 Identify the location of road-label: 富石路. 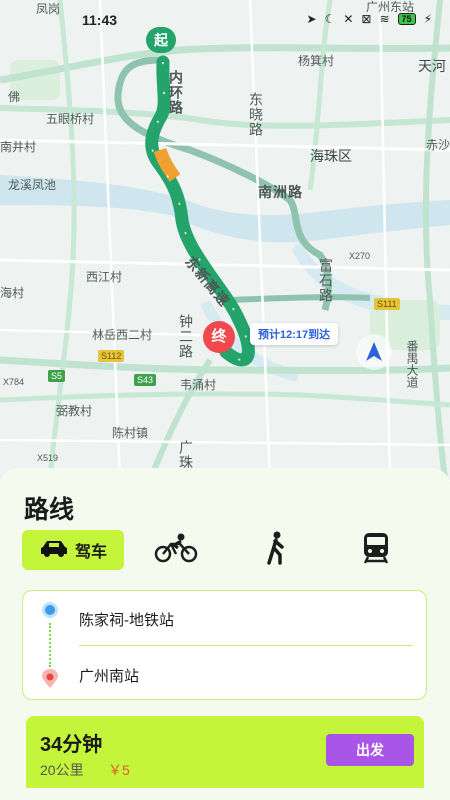
(326, 280).